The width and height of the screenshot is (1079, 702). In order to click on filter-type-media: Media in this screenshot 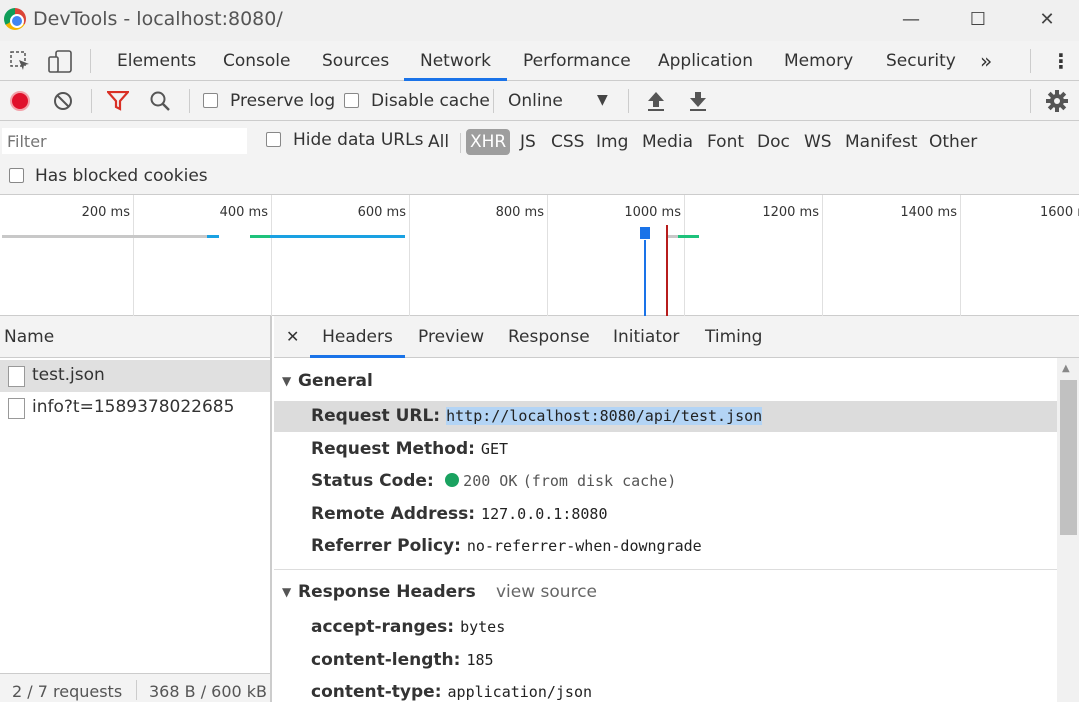, I will do `click(667, 142)`.